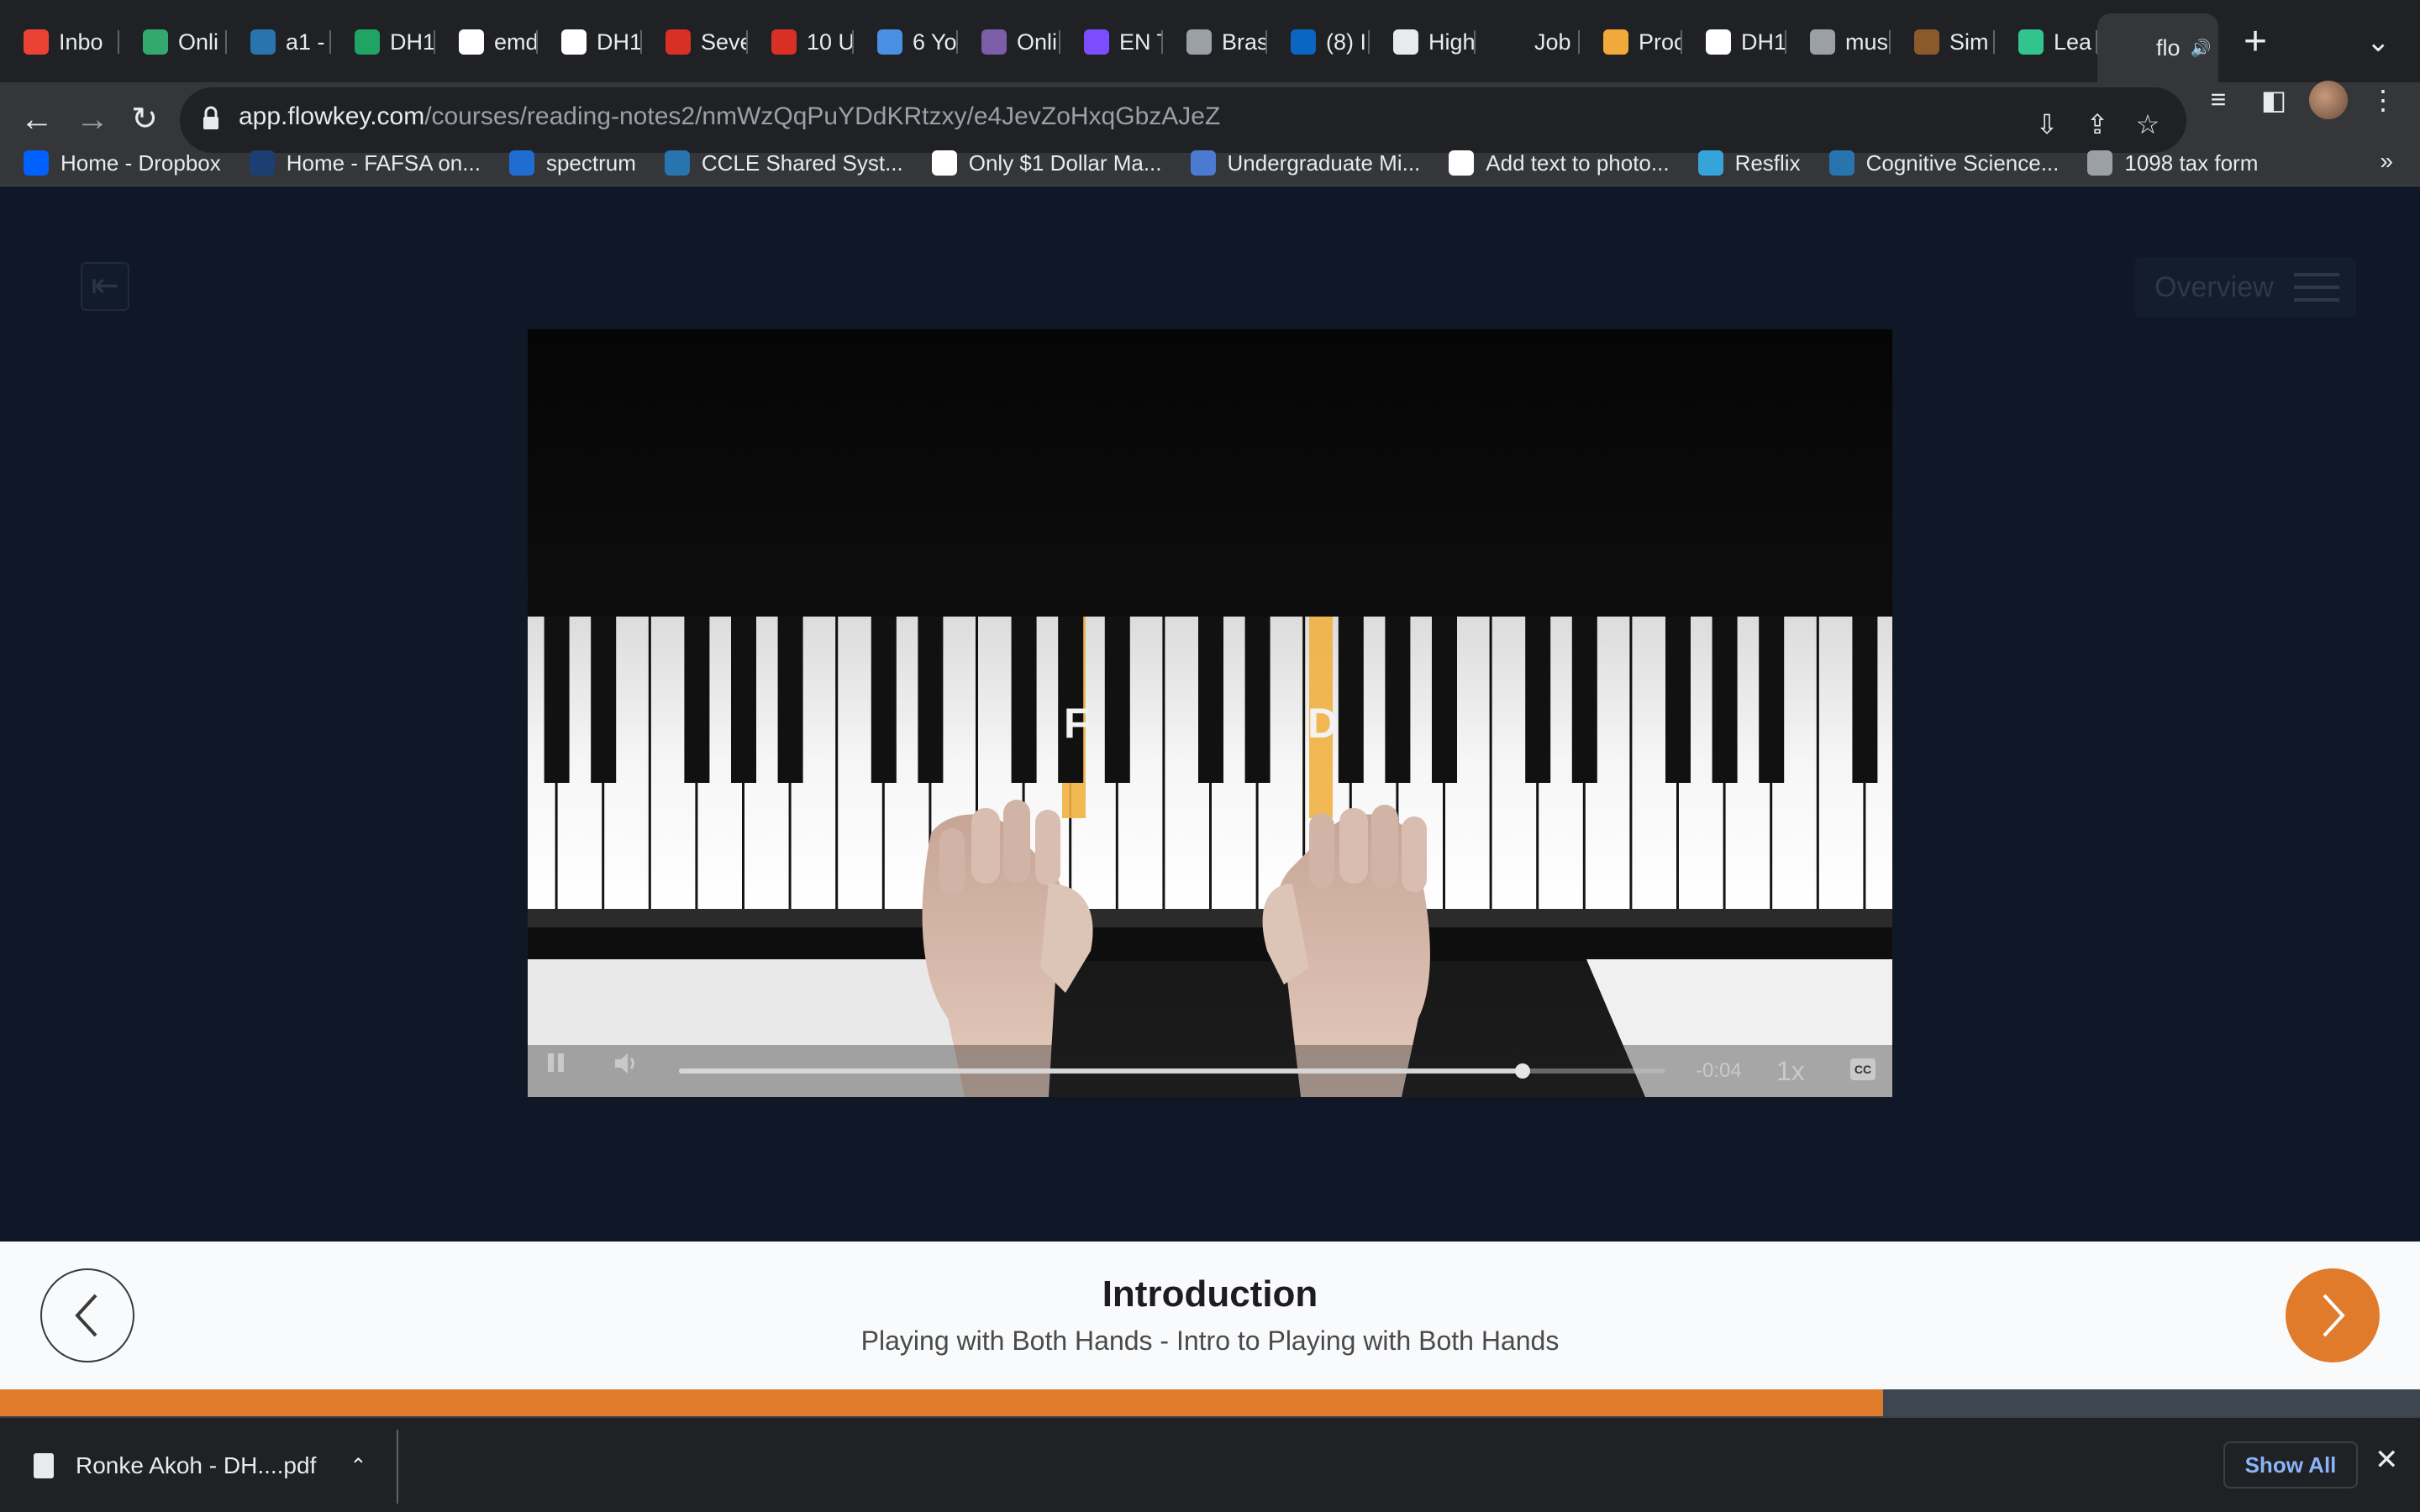 The height and width of the screenshot is (1512, 2420). I want to click on side-panel-icon: ◧, so click(2274, 101).